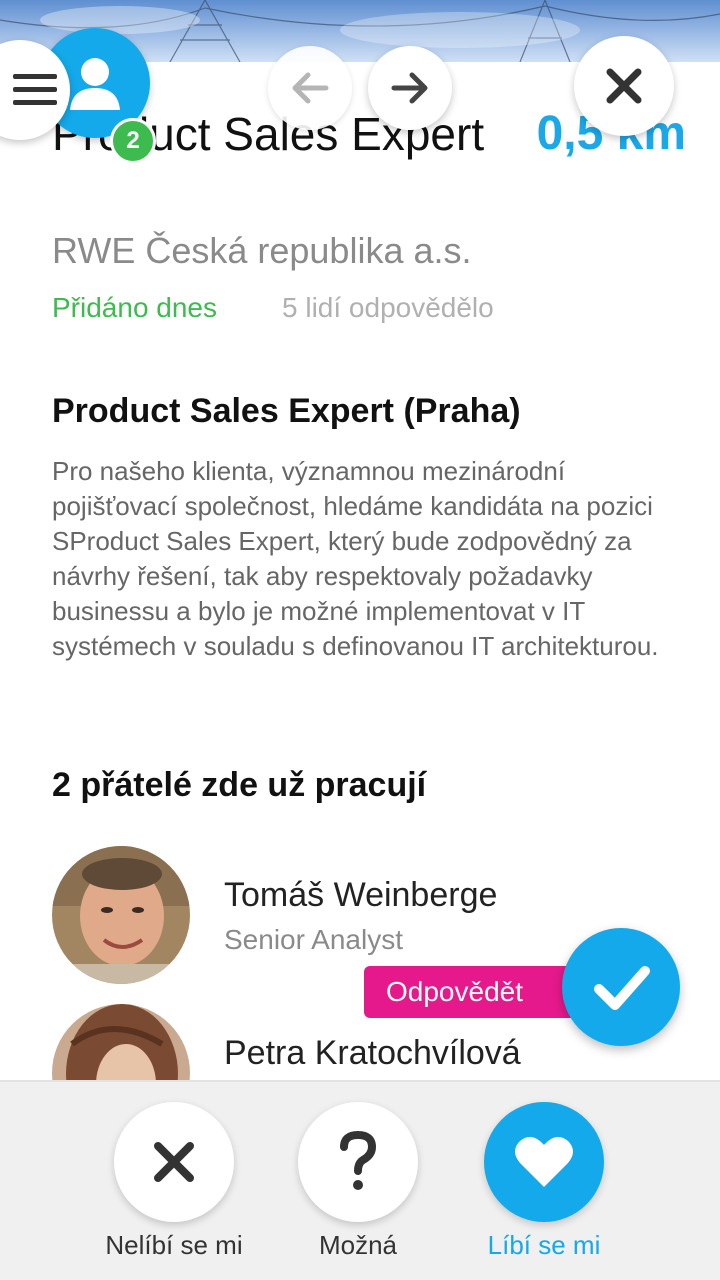 The height and width of the screenshot is (1280, 720). I want to click on heart-icon, so click(544, 1161).